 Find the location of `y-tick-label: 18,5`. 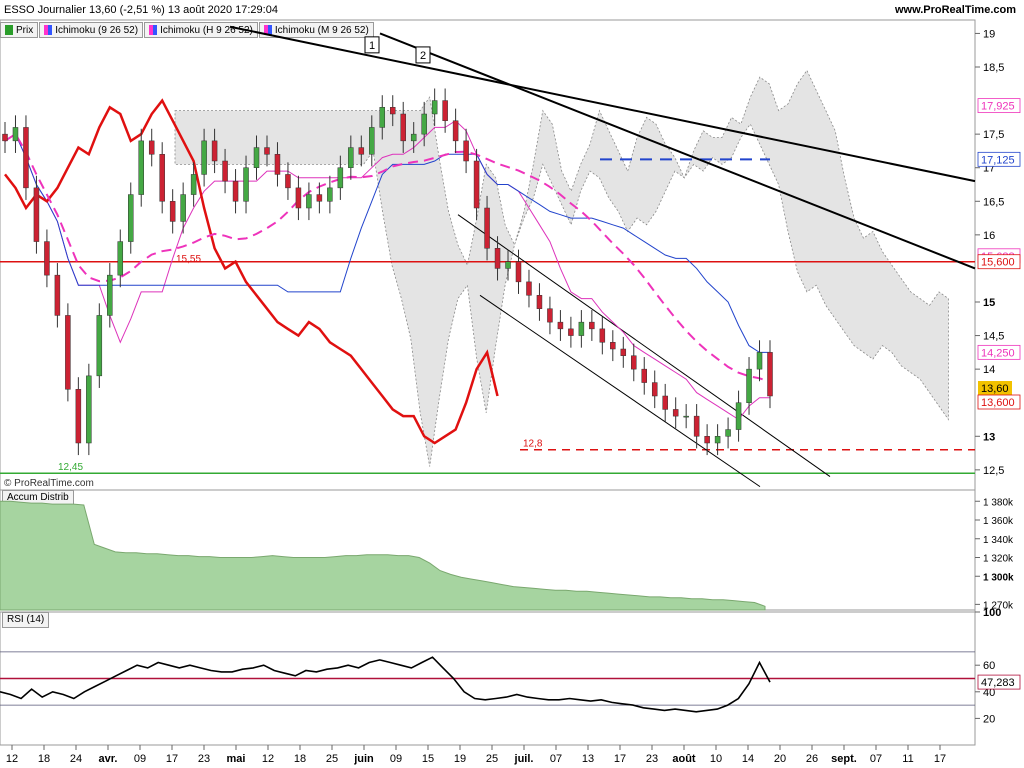

y-tick-label: 18,5 is located at coordinates (993, 68).